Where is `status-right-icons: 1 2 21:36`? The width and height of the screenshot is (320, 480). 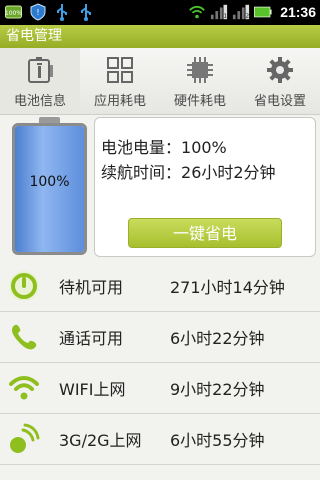
status-right-icons: 1 2 21:36 is located at coordinates (252, 12).